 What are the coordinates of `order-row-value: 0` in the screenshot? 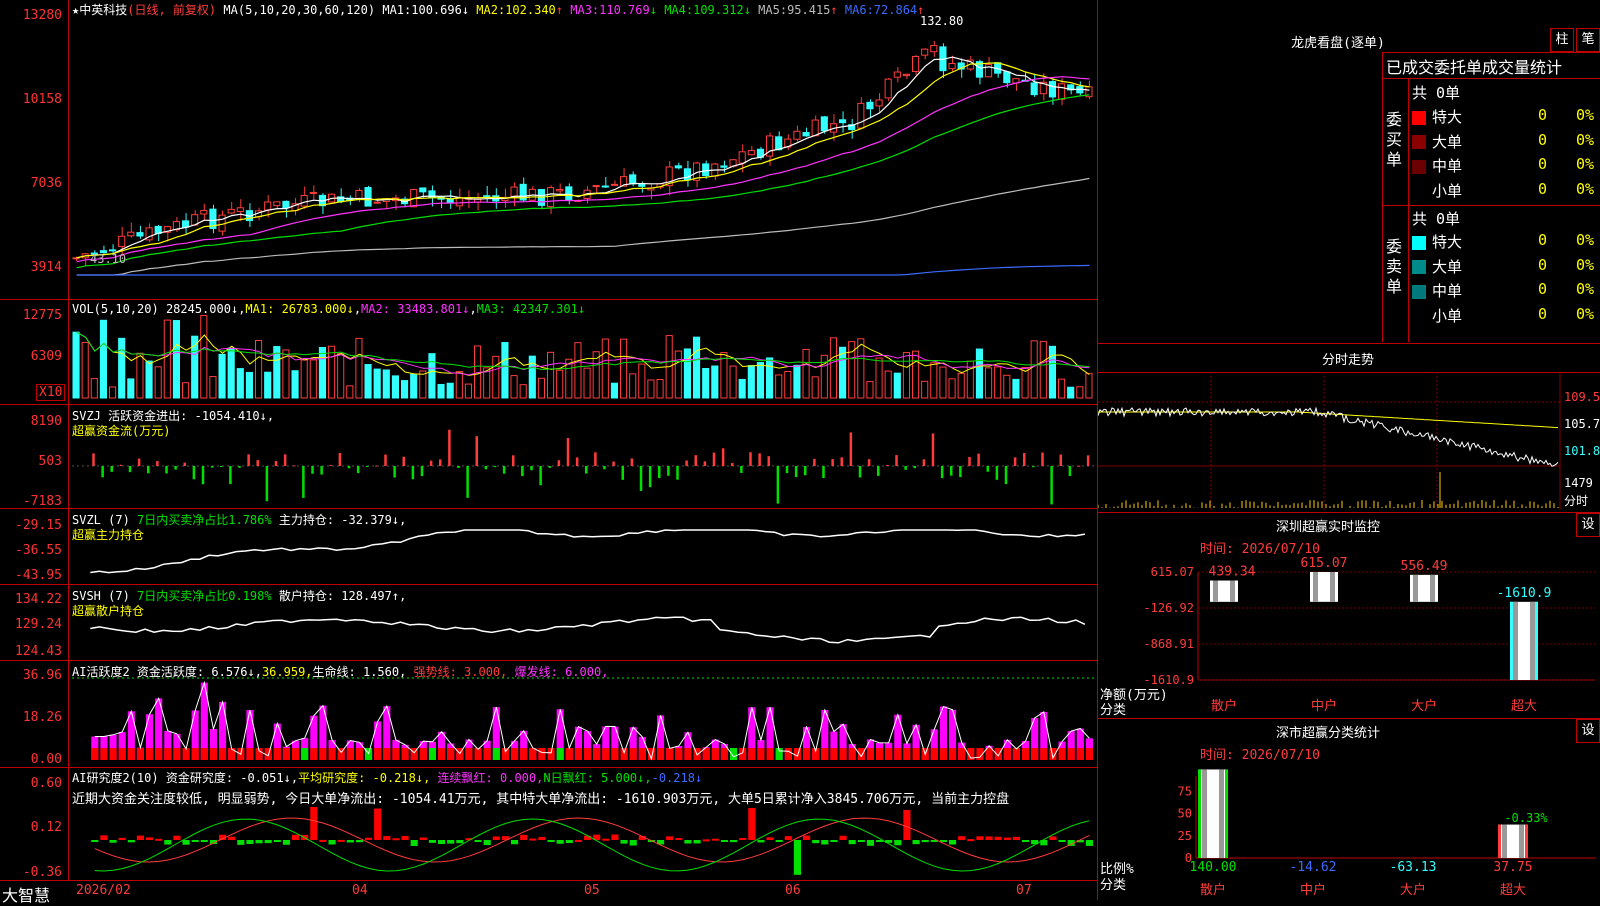 It's located at (1543, 240).